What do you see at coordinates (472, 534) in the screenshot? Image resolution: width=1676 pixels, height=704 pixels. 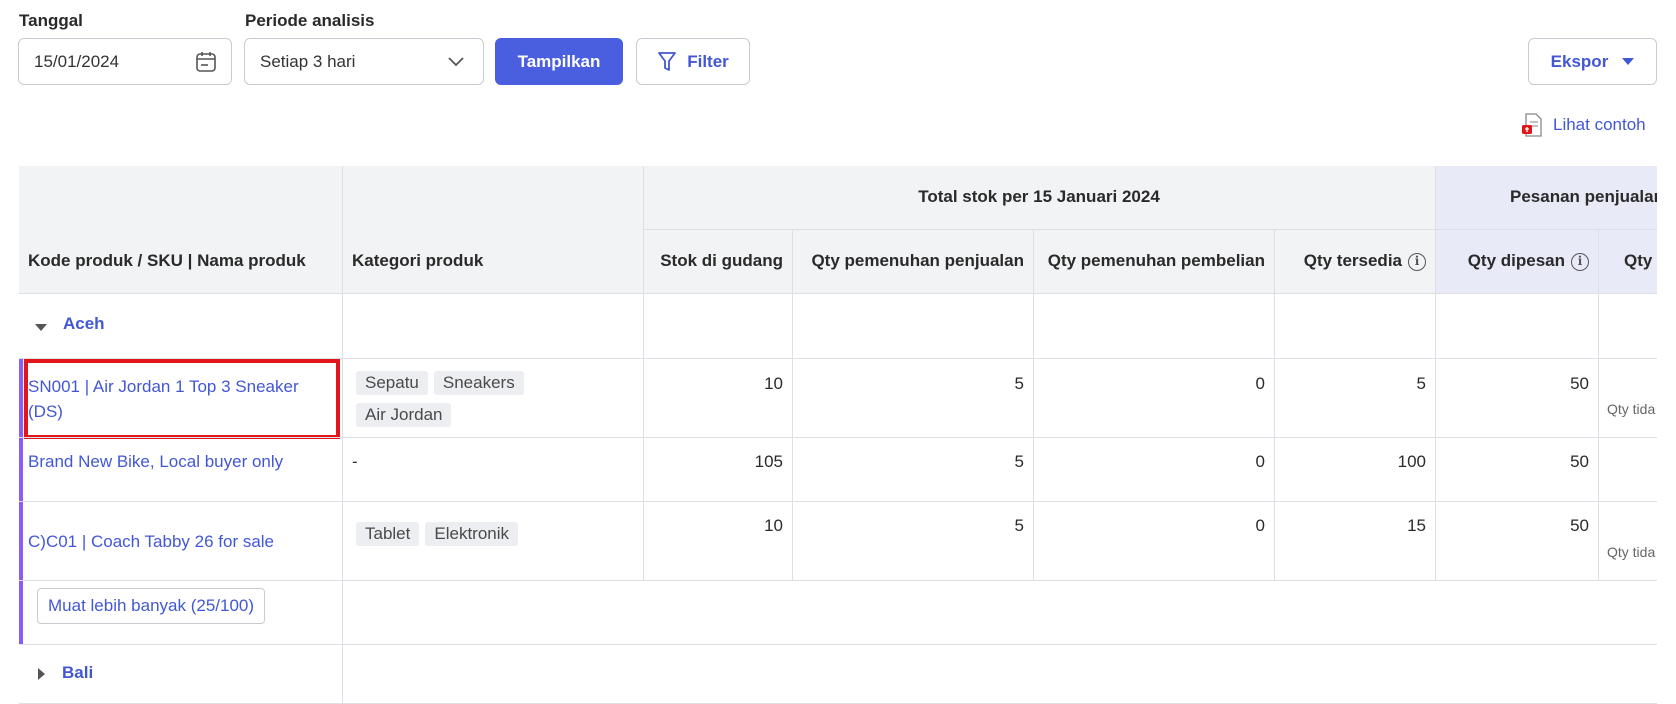 I see `category-tag: Elektronik` at bounding box center [472, 534].